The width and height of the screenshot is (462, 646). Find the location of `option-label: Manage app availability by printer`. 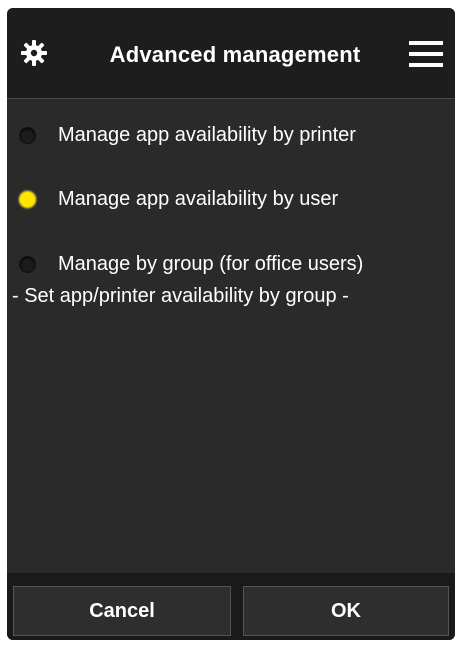

option-label: Manage app availability by printer is located at coordinates (207, 135).